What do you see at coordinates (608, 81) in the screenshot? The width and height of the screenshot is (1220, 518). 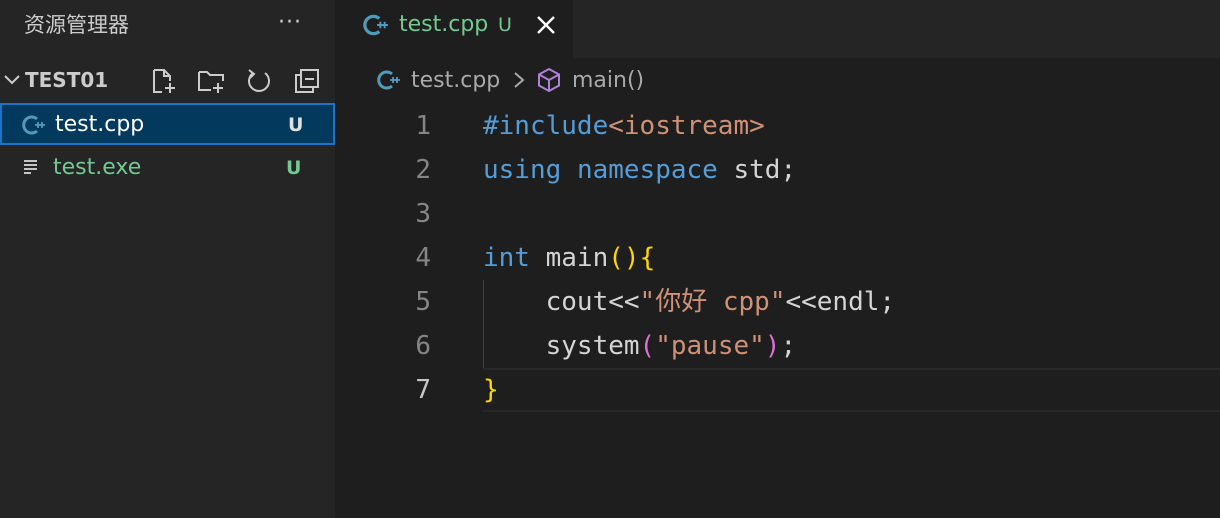 I see `breadcrumb-symbol: main()` at bounding box center [608, 81].